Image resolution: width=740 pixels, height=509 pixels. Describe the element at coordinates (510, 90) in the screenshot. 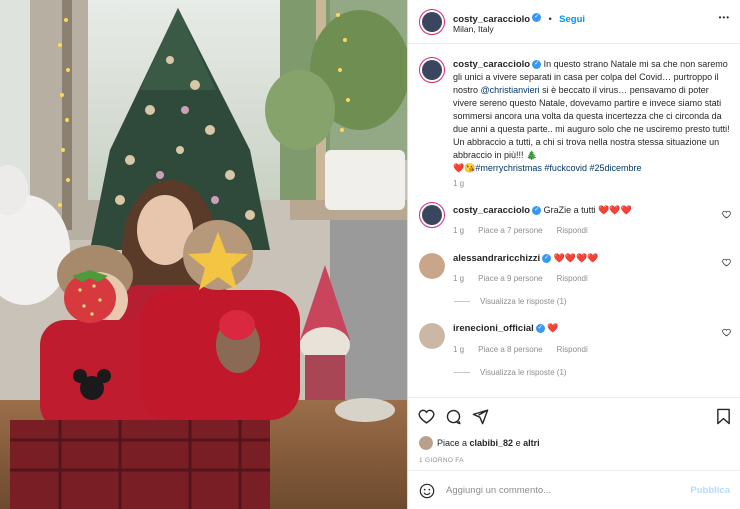

I see `mention-link: @christianvieri` at that location.